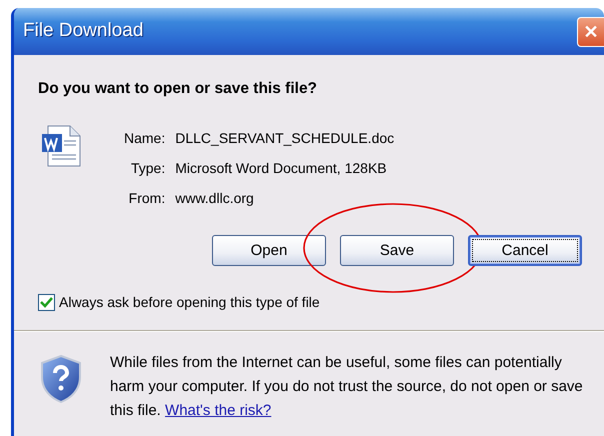 This screenshot has width=604, height=436. Describe the element at coordinates (189, 303) in the screenshot. I see `checkbox-label: Always ask before opening this type of file` at that location.